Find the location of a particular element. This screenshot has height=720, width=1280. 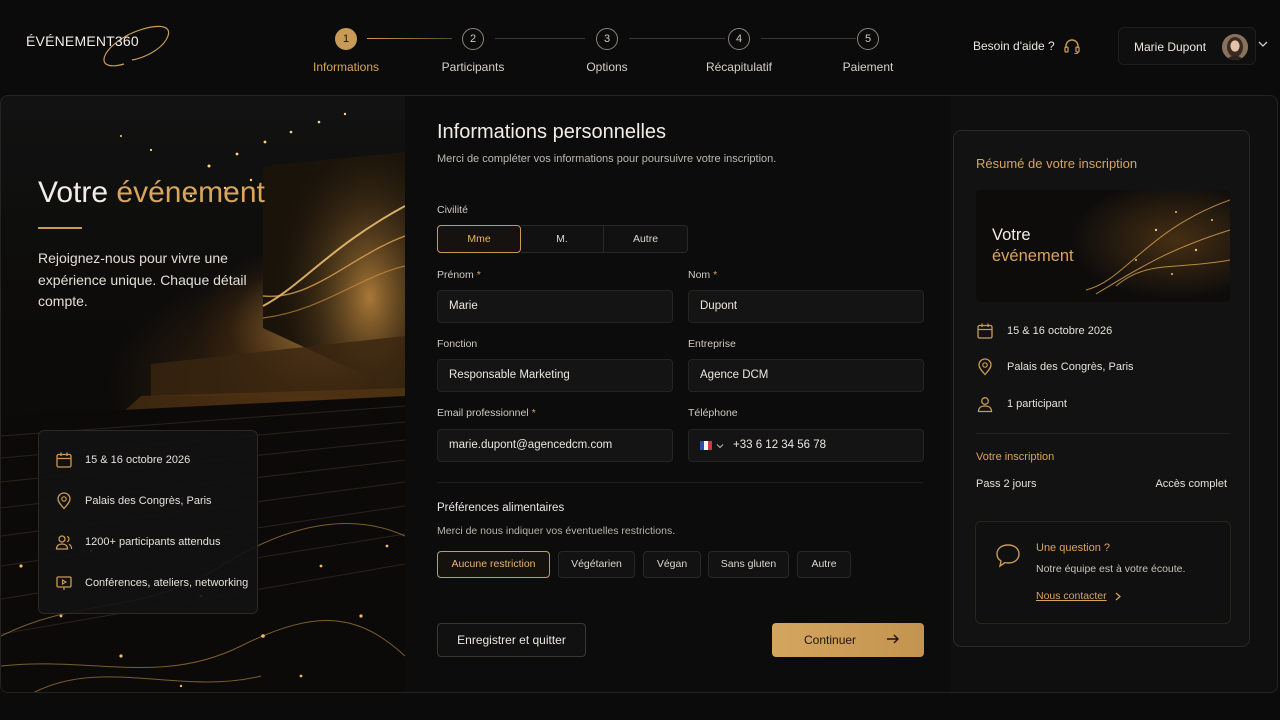

headset-icon is located at coordinates (1072, 46).